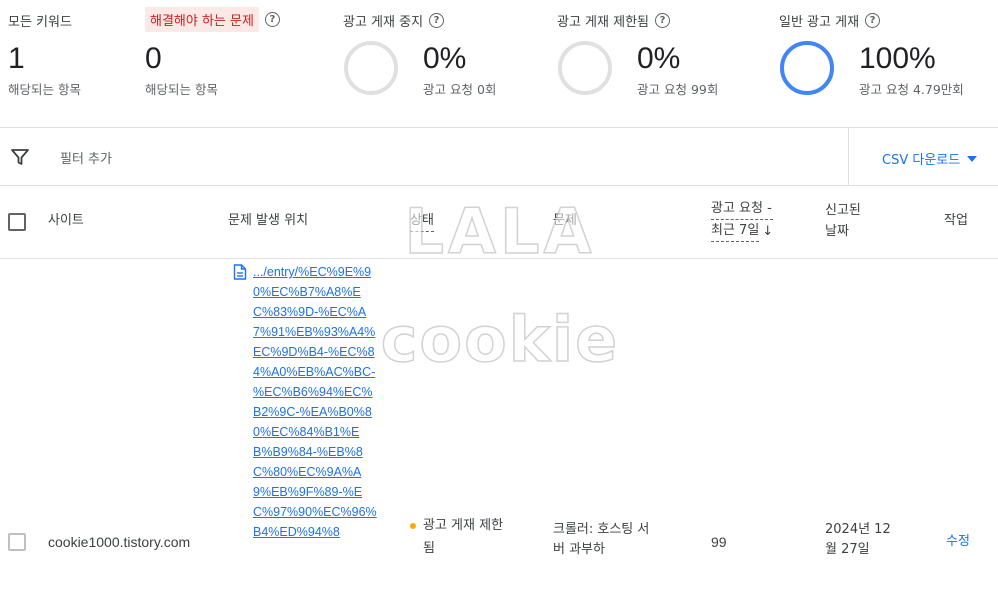 The image size is (998, 607). Describe the element at coordinates (858, 539) in the screenshot. I see `reported-date-cell: 2024년 12 월 27일` at that location.